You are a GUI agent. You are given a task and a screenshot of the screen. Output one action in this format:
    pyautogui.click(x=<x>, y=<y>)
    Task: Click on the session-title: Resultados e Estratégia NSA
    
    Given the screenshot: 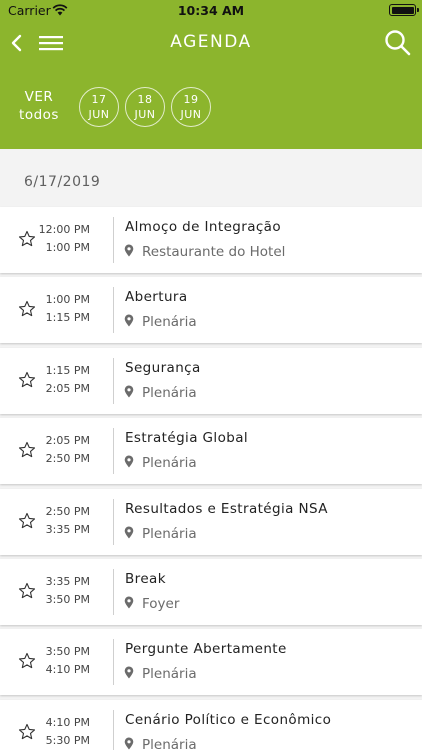 What is the action you would take?
    pyautogui.click(x=226, y=508)
    